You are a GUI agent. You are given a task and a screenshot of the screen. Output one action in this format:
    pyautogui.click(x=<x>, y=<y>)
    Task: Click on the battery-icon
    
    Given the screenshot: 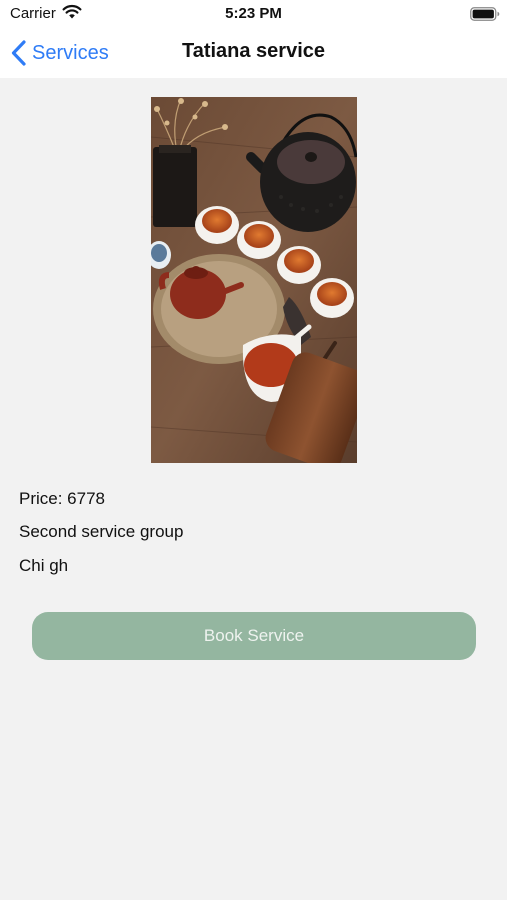 What is the action you would take?
    pyautogui.click(x=485, y=16)
    